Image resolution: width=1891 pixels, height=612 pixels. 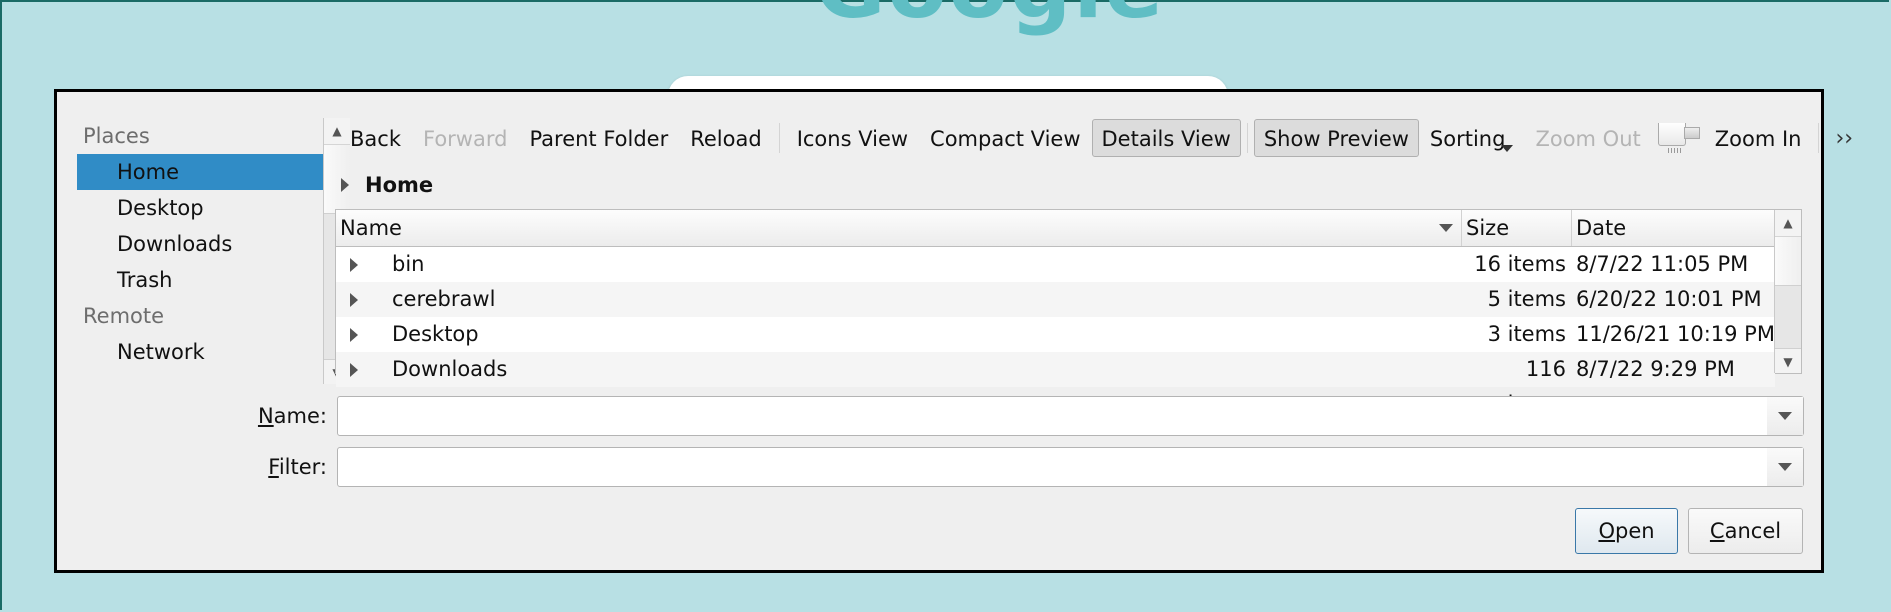 What do you see at coordinates (116, 136) in the screenshot?
I see `places-section-title: Places` at bounding box center [116, 136].